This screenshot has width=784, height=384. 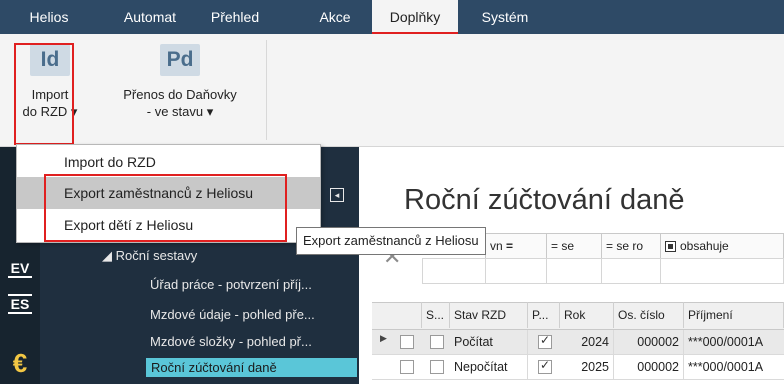 I want to click on es-module-icon: ES, so click(x=20, y=304).